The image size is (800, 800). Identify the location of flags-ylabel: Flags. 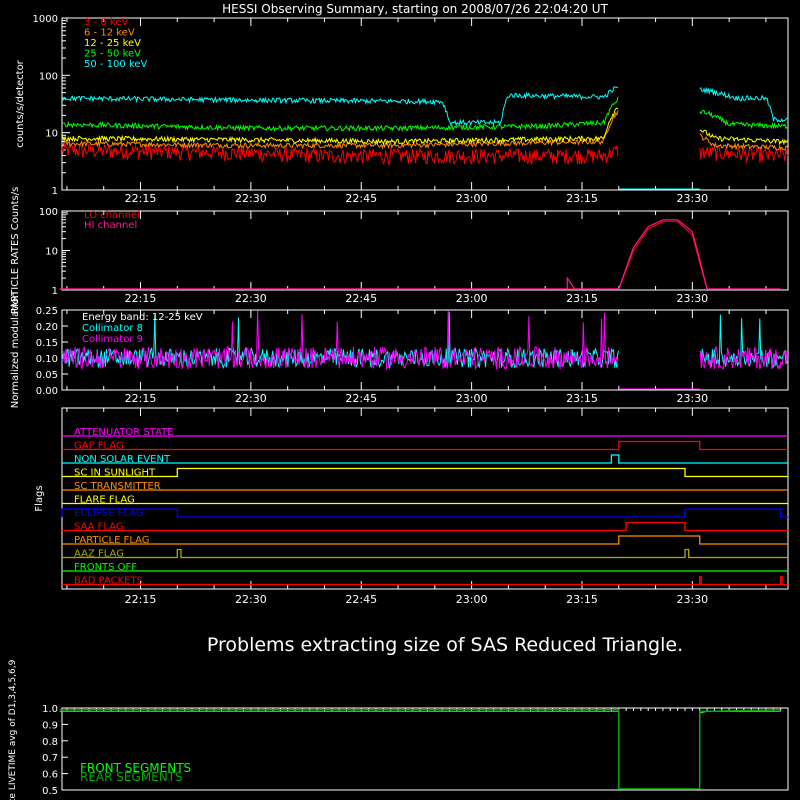
(39, 498).